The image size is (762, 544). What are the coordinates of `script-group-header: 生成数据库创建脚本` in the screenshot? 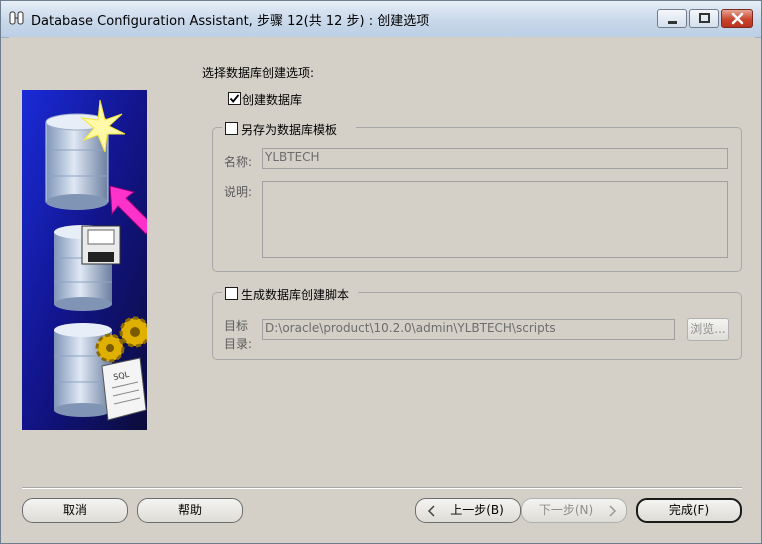 It's located at (290, 293).